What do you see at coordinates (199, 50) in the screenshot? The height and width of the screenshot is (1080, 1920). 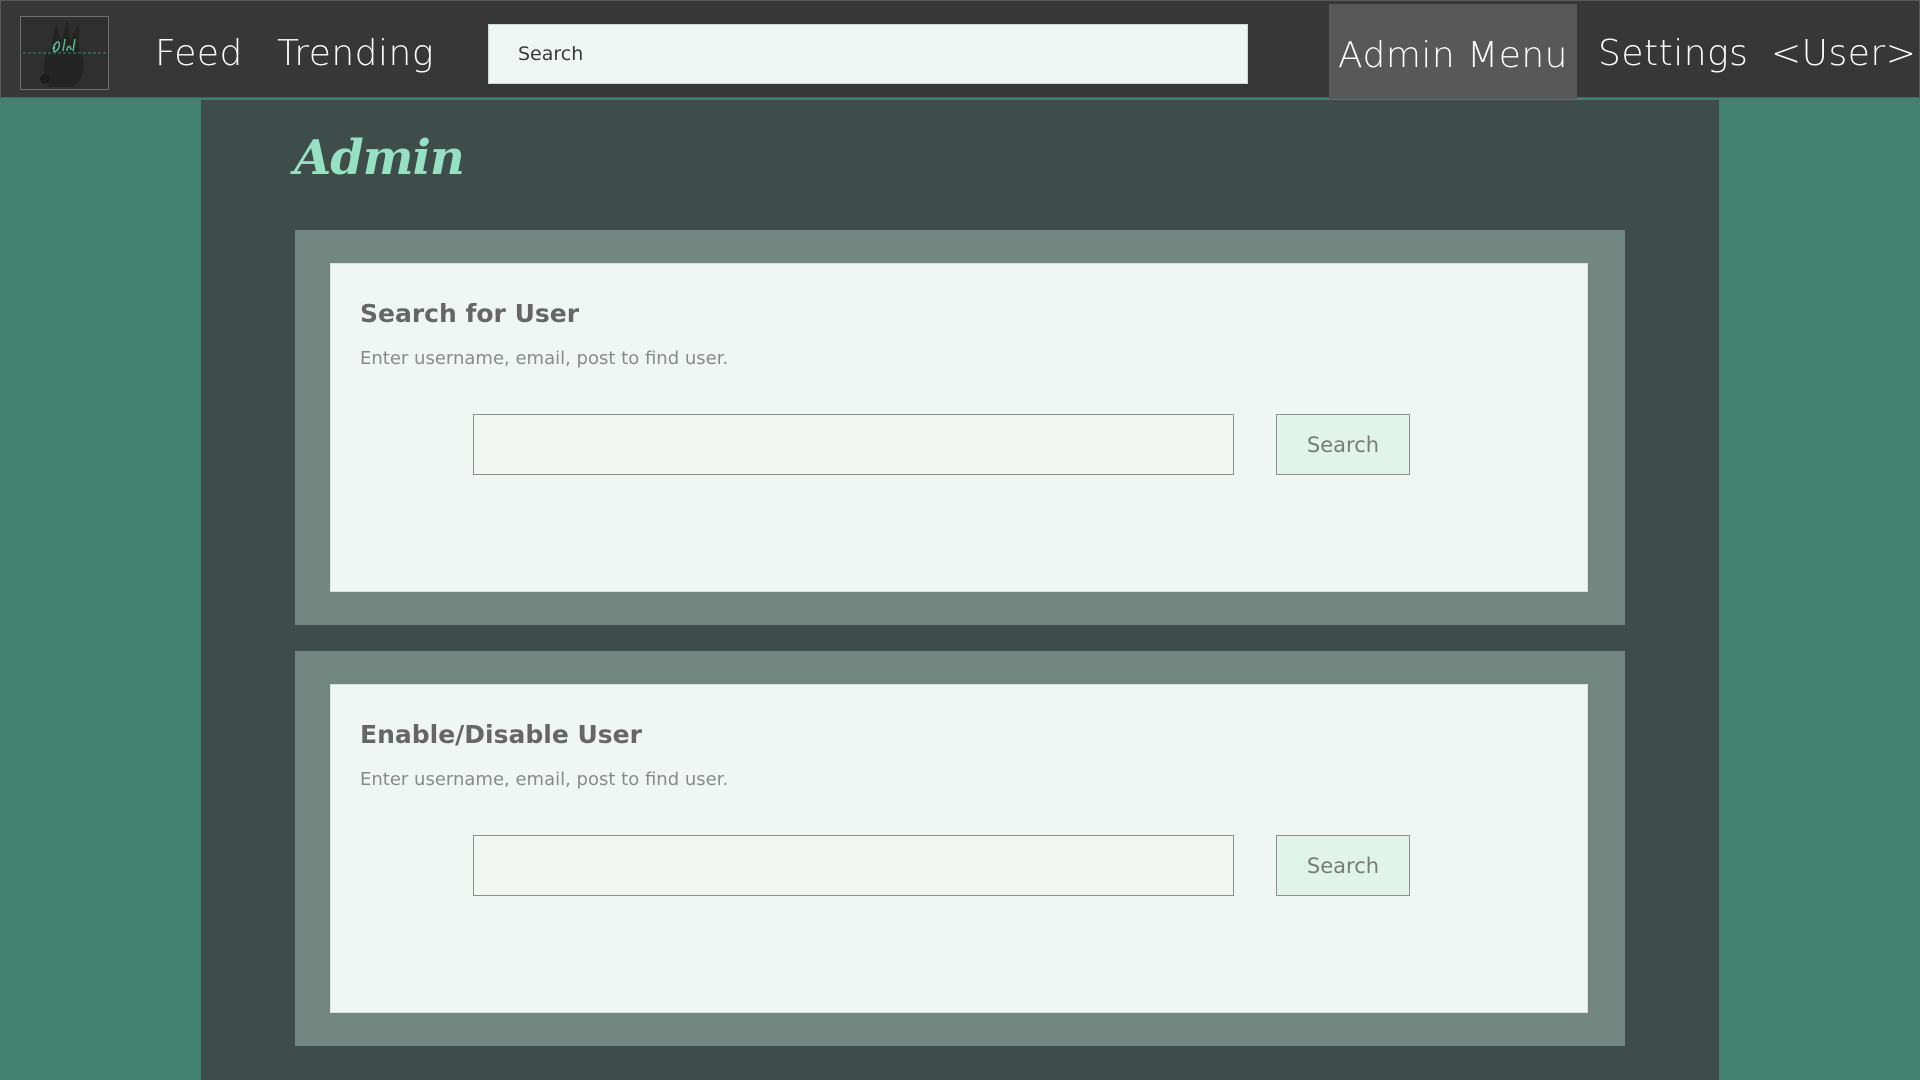 I see `nav-feed: Feed` at bounding box center [199, 50].